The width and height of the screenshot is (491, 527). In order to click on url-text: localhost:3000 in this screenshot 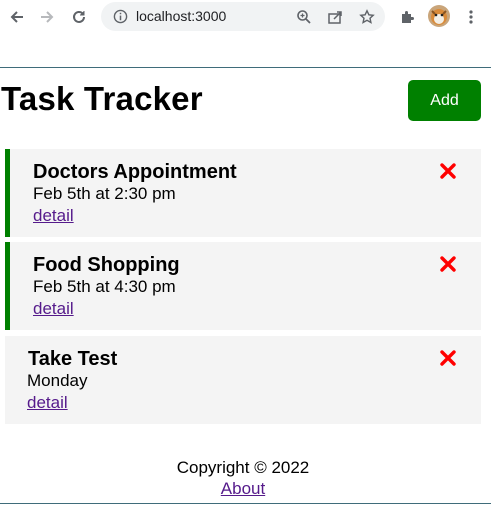, I will do `click(181, 16)`.